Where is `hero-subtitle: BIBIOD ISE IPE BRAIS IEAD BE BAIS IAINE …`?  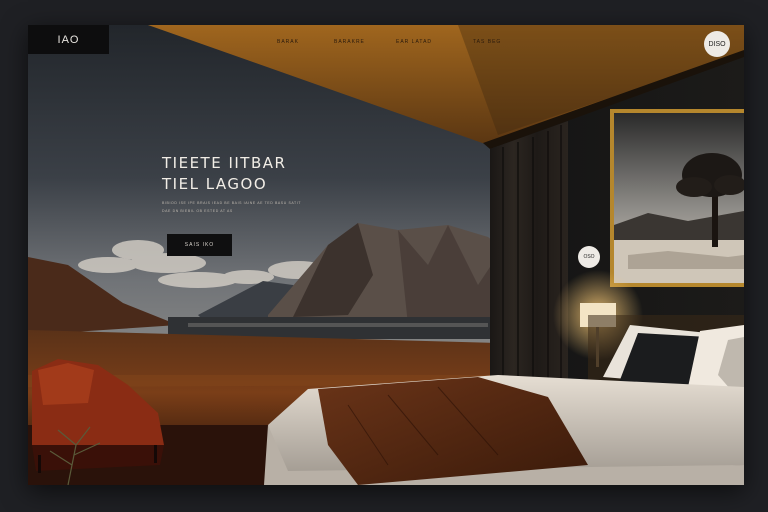
hero-subtitle: BIBIOD ISE IPE BRAIS IEAD BE BAIS IAINE … is located at coordinates (232, 207).